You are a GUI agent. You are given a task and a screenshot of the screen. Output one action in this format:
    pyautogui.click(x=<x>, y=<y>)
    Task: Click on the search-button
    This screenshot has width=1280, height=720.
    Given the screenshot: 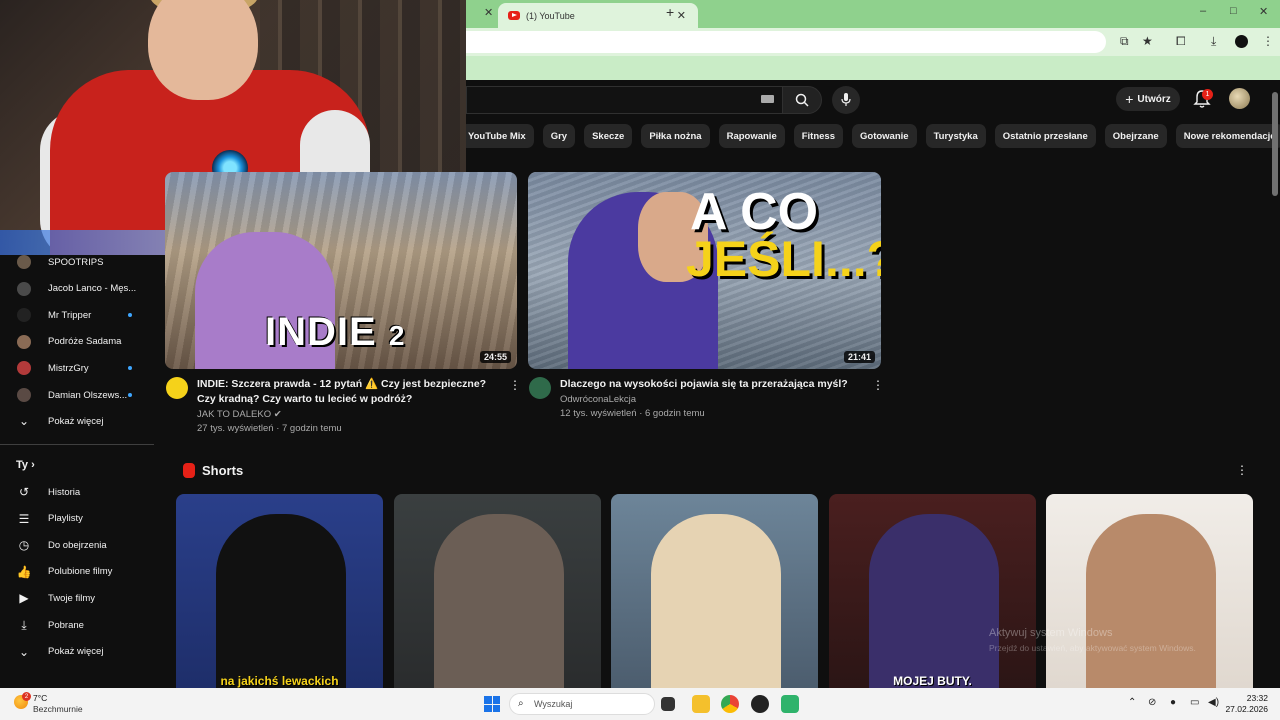 What is the action you would take?
    pyautogui.click(x=802, y=100)
    